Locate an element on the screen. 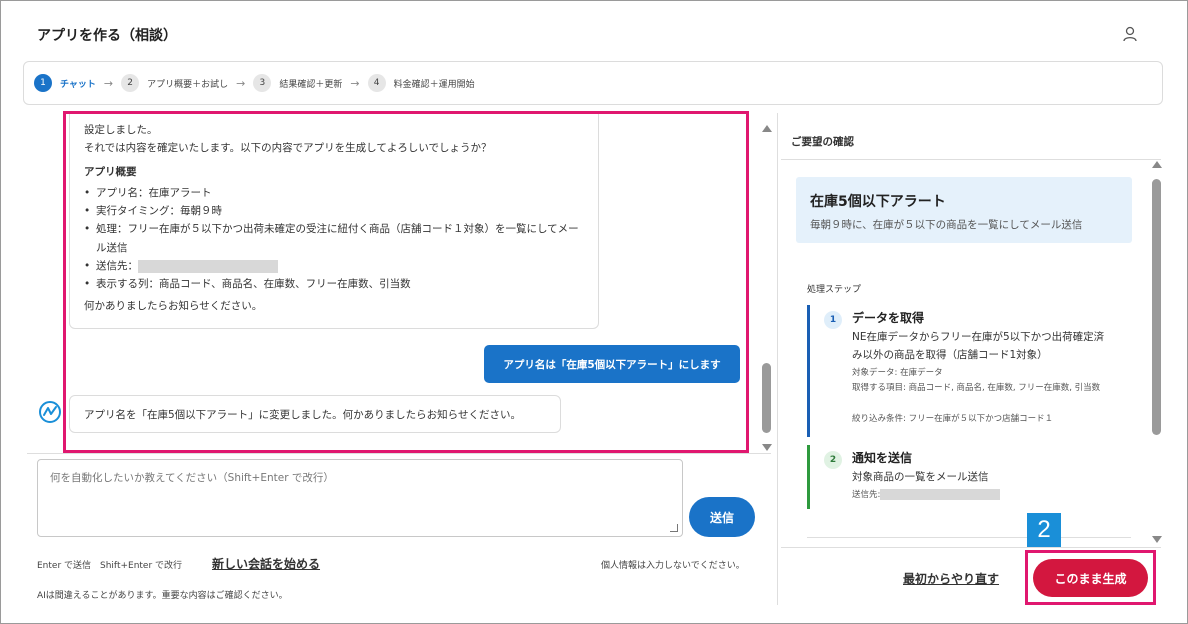  bot-avatar-icon is located at coordinates (50, 412).